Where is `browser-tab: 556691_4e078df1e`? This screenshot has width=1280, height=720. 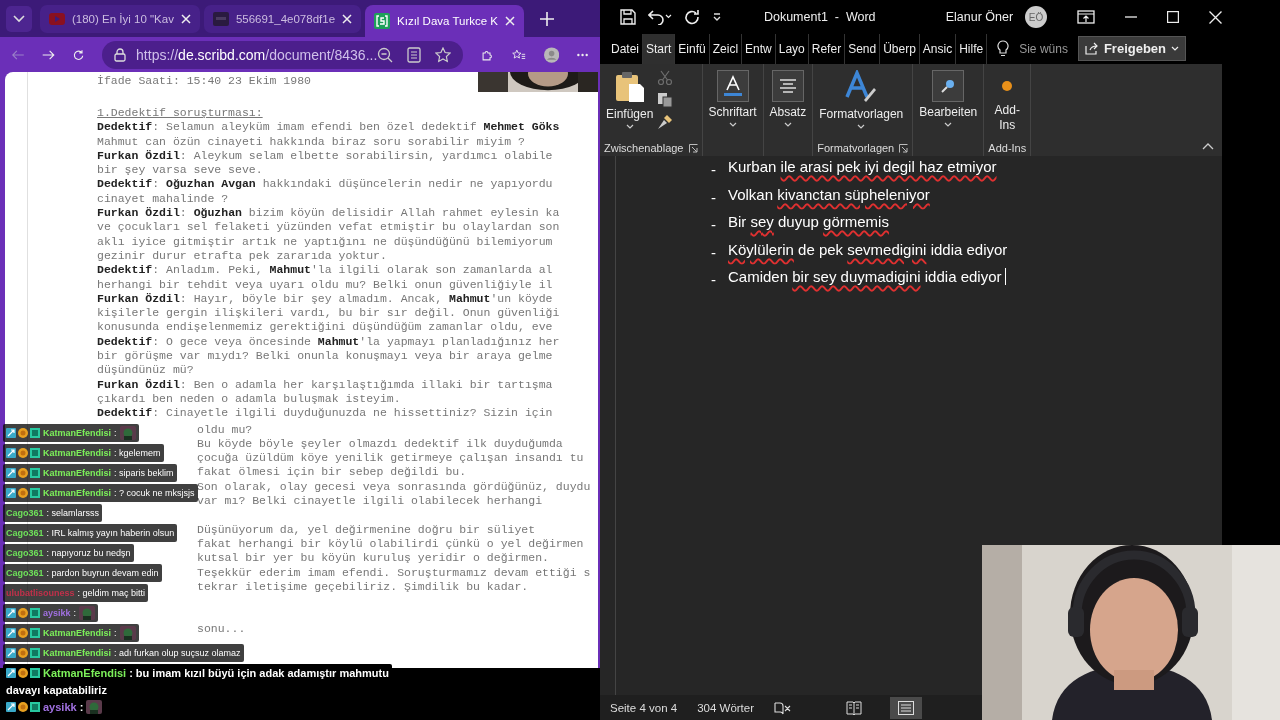 browser-tab: 556691_4e078df1e is located at coordinates (282, 18).